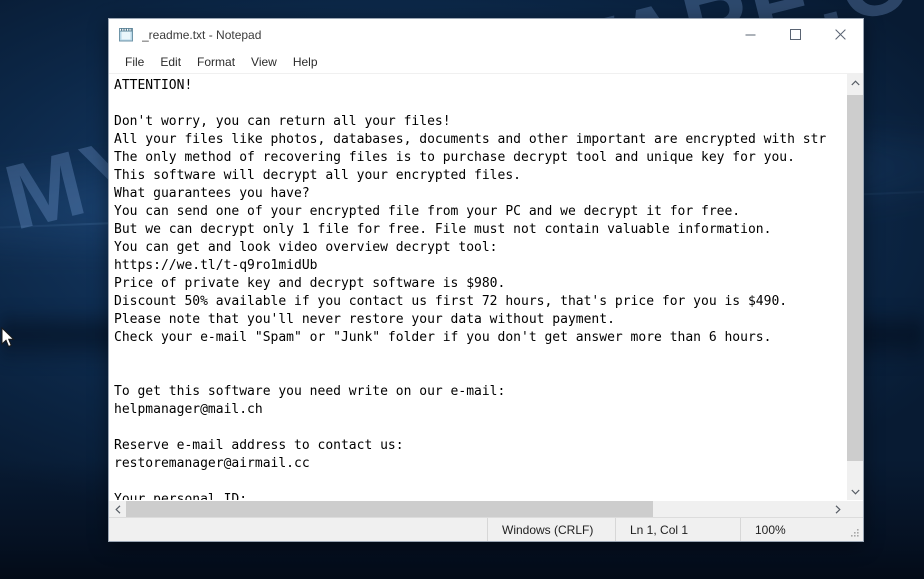 This screenshot has height=579, width=924. Describe the element at coordinates (389, 509) in the screenshot. I see `horizontal-scroll-thumb` at that location.